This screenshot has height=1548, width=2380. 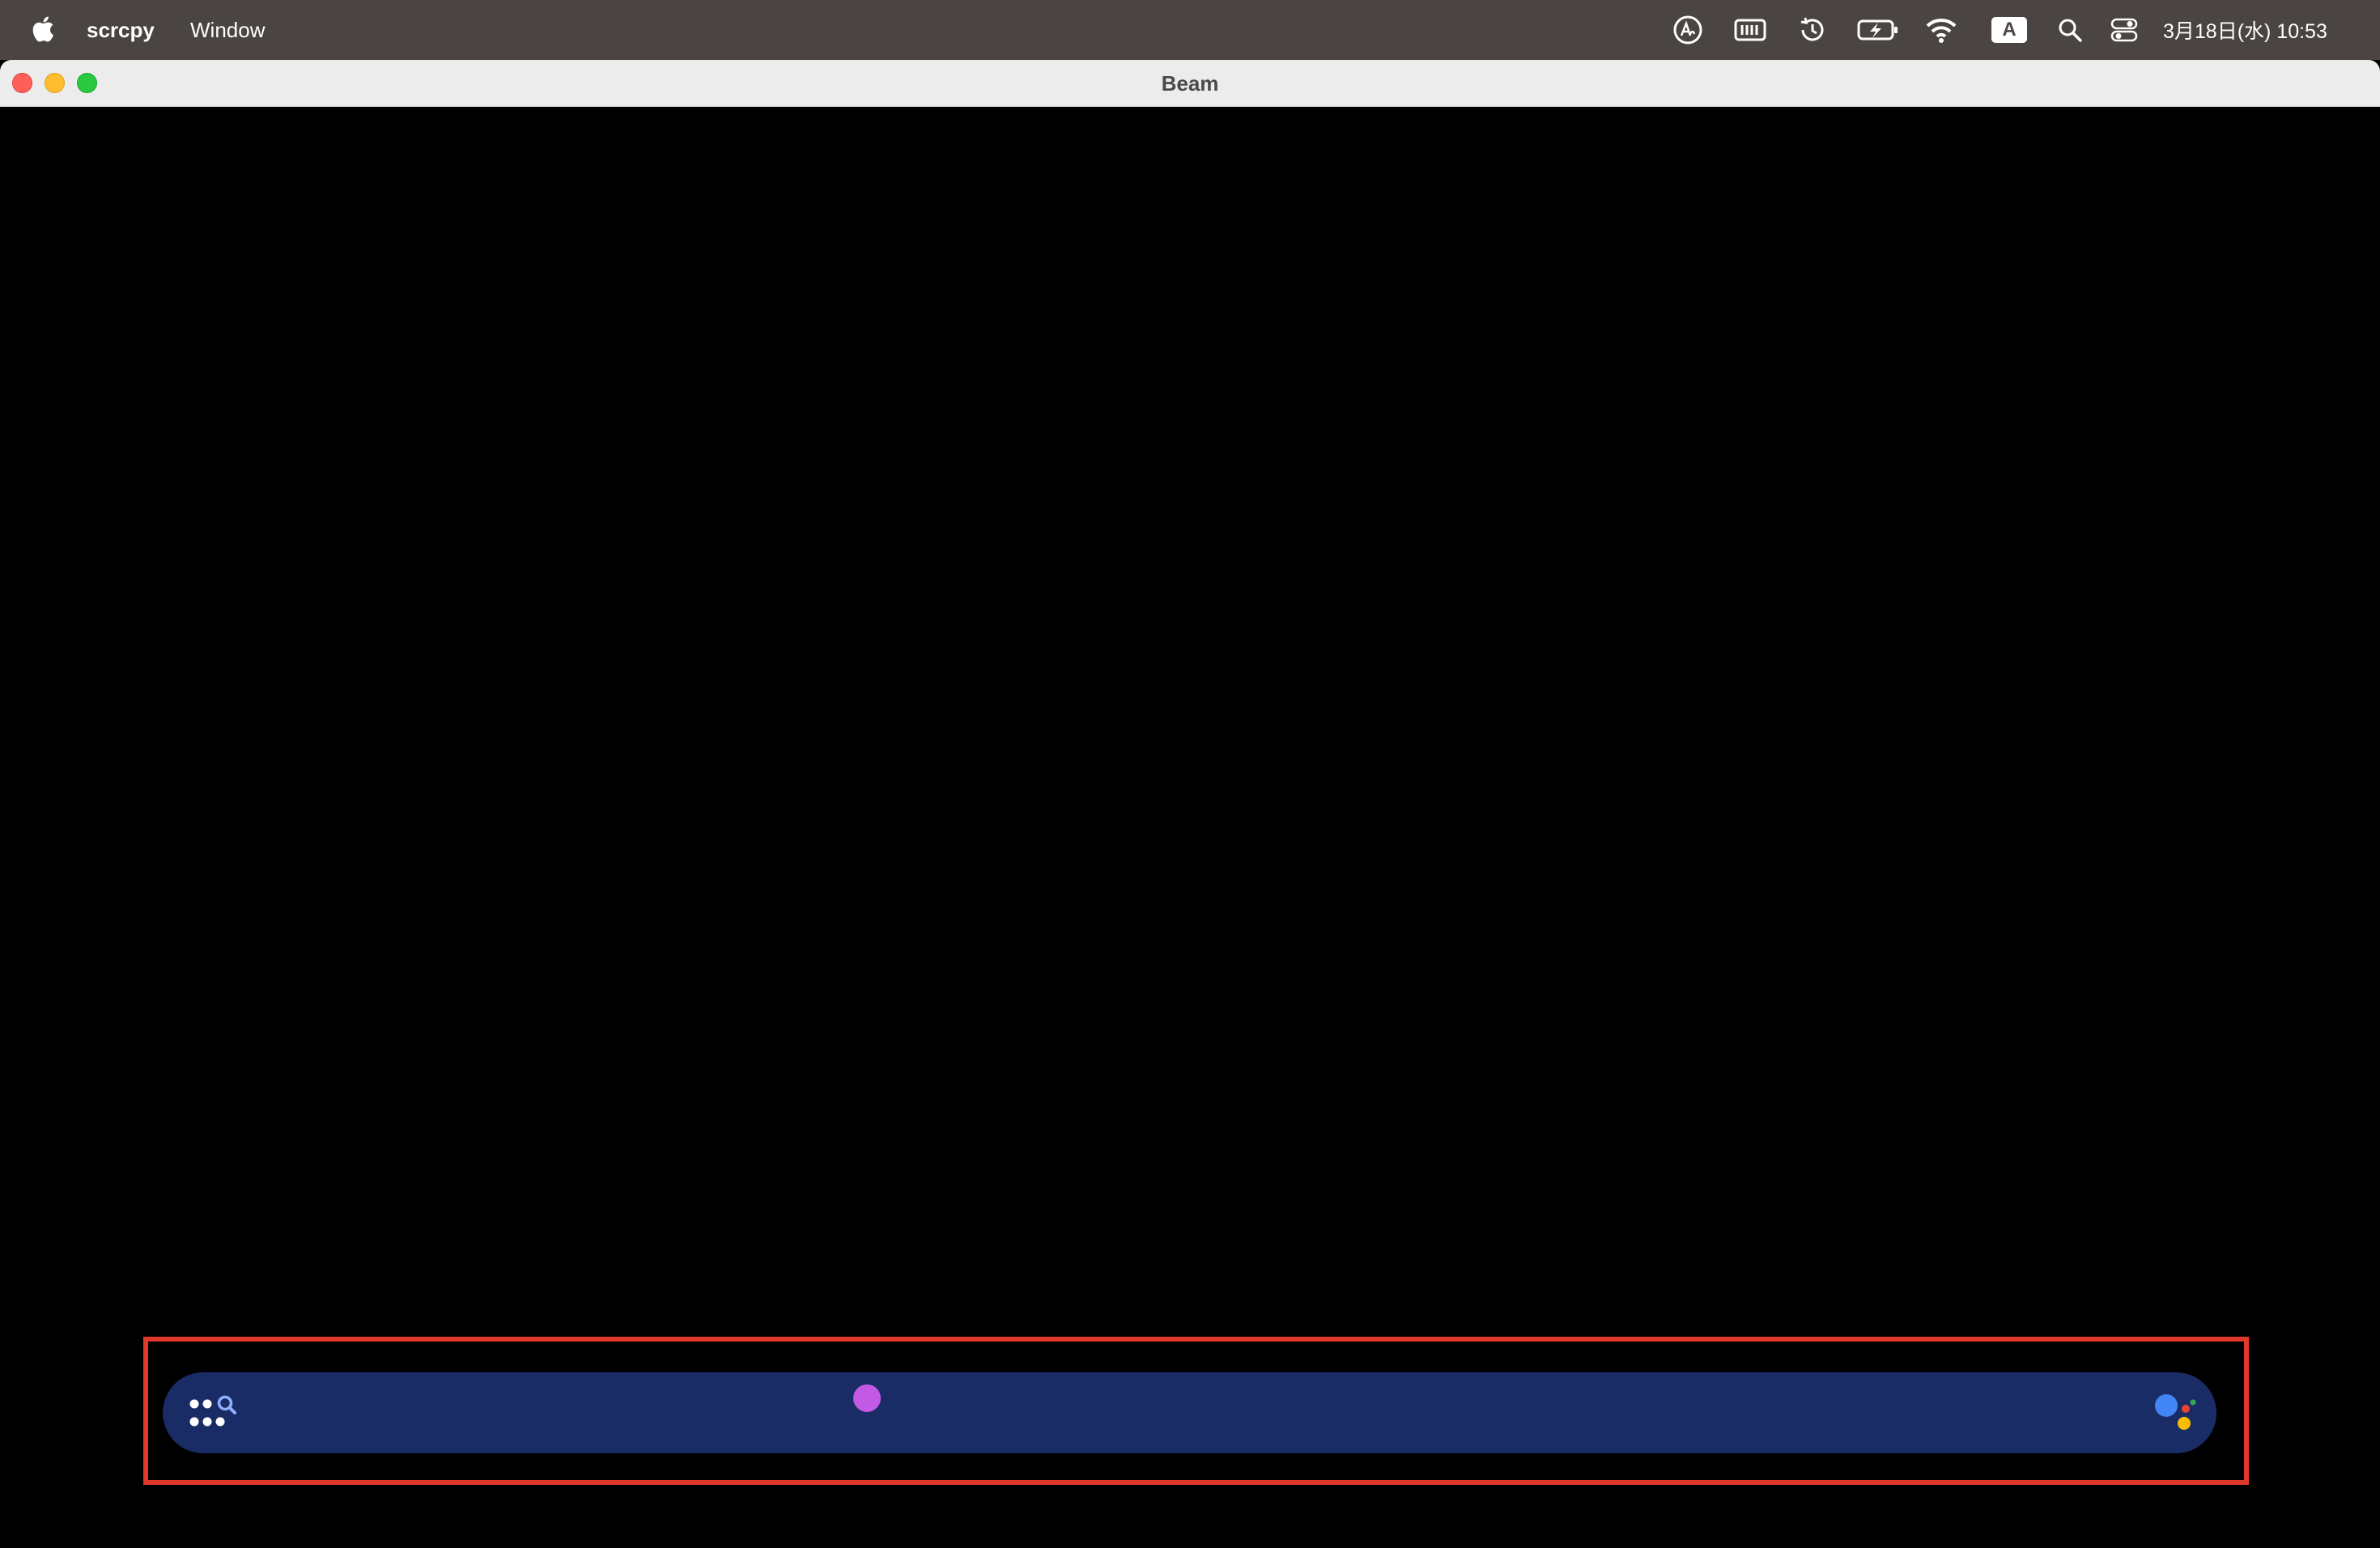 What do you see at coordinates (1190, 30) in the screenshot?
I see `menu-bar: scrcpy Window A 3月18日(水) 10:53` at bounding box center [1190, 30].